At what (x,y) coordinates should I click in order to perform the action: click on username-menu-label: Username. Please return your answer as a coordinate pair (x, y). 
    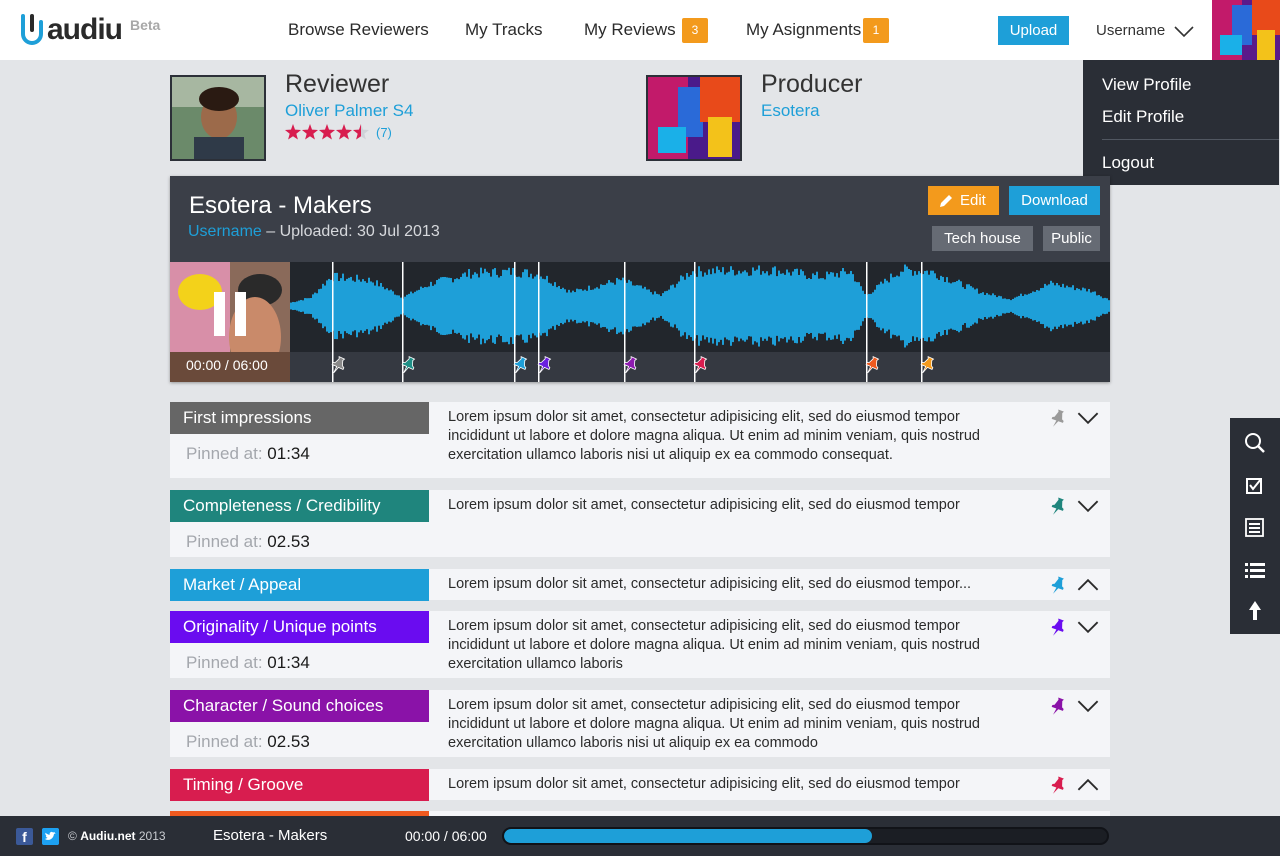
    Looking at the image, I should click on (1130, 30).